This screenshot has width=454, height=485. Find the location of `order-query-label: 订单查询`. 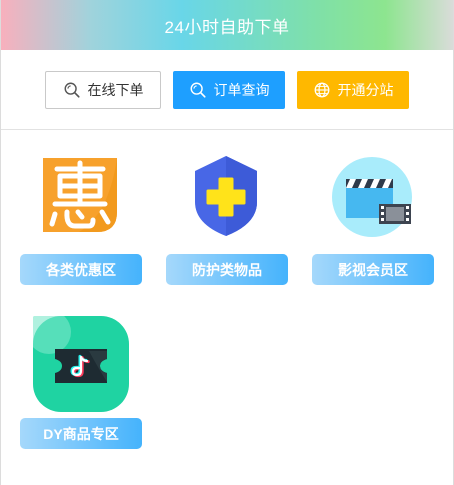

order-query-label: 订单查询 is located at coordinates (241, 89).